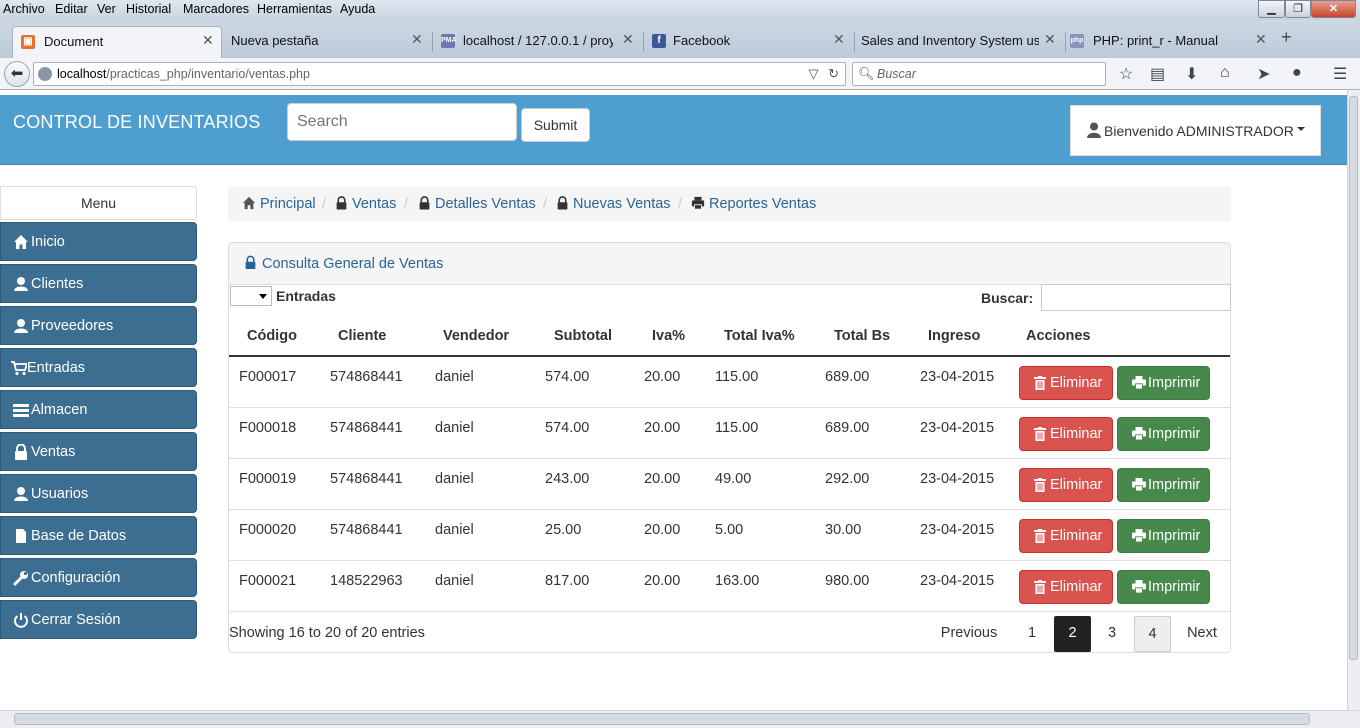  I want to click on breadcrumb-ventas: Ventas, so click(365, 204).